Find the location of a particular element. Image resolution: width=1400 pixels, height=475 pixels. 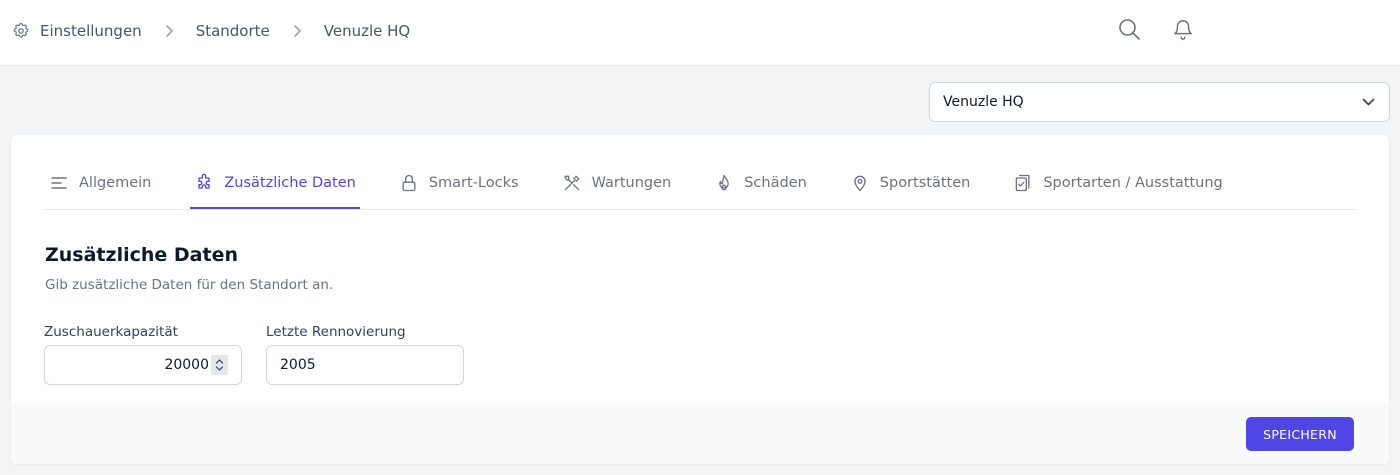

tab-sport-facilities: Sportstätten is located at coordinates (910, 184).